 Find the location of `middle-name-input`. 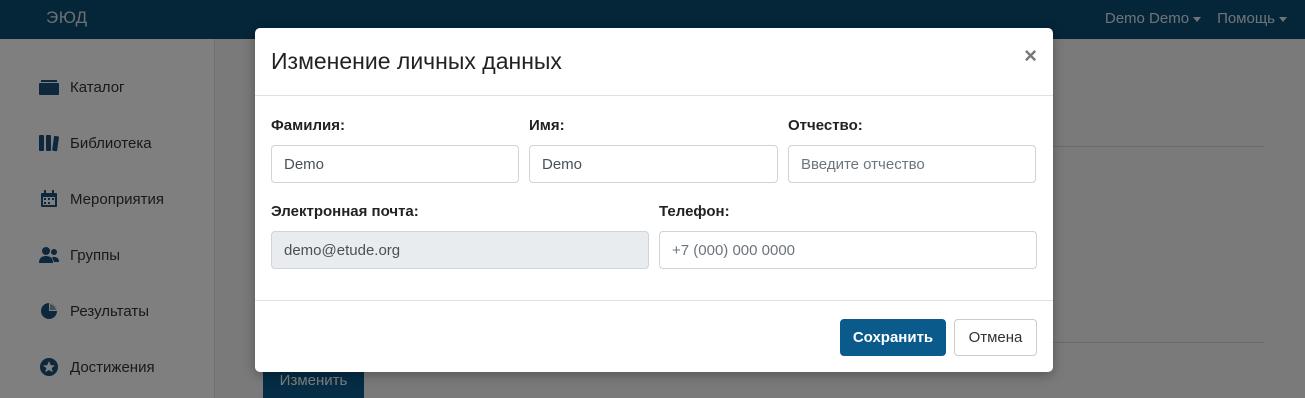

middle-name-input is located at coordinates (912, 164).